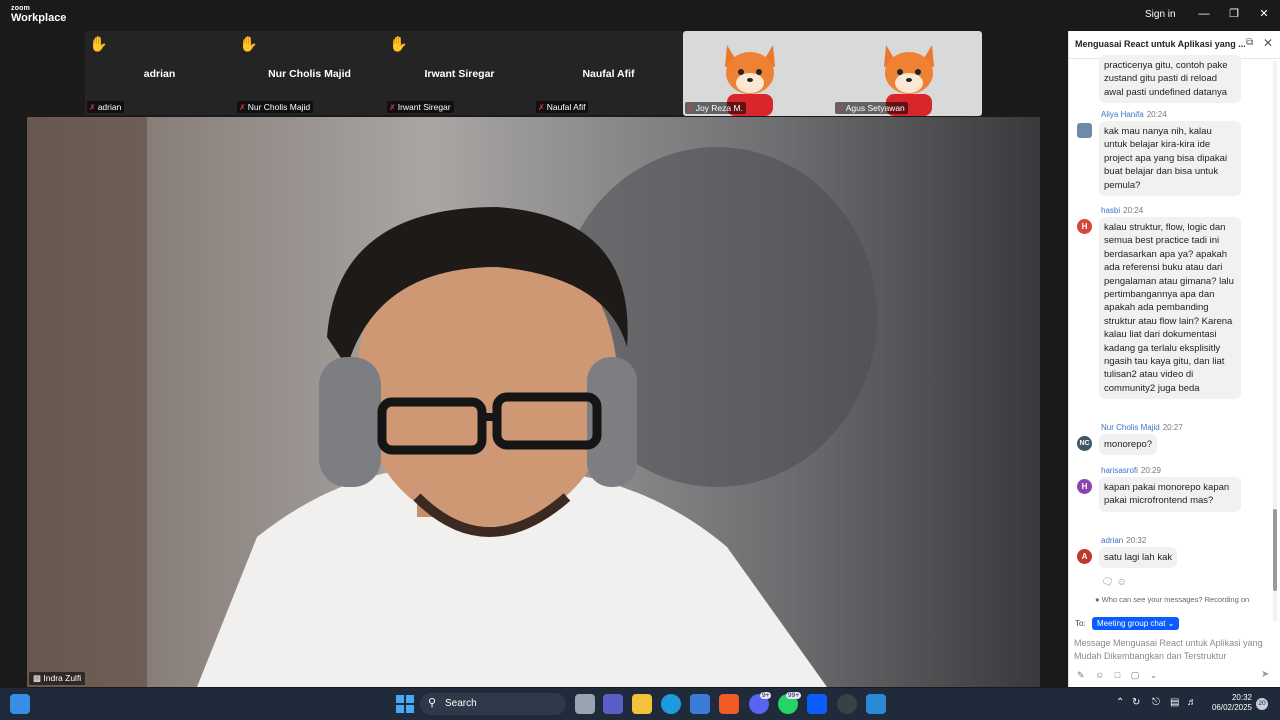 The height and width of the screenshot is (720, 1280). I want to click on system-clock: 20:32 06/02/2025, so click(1231, 703).